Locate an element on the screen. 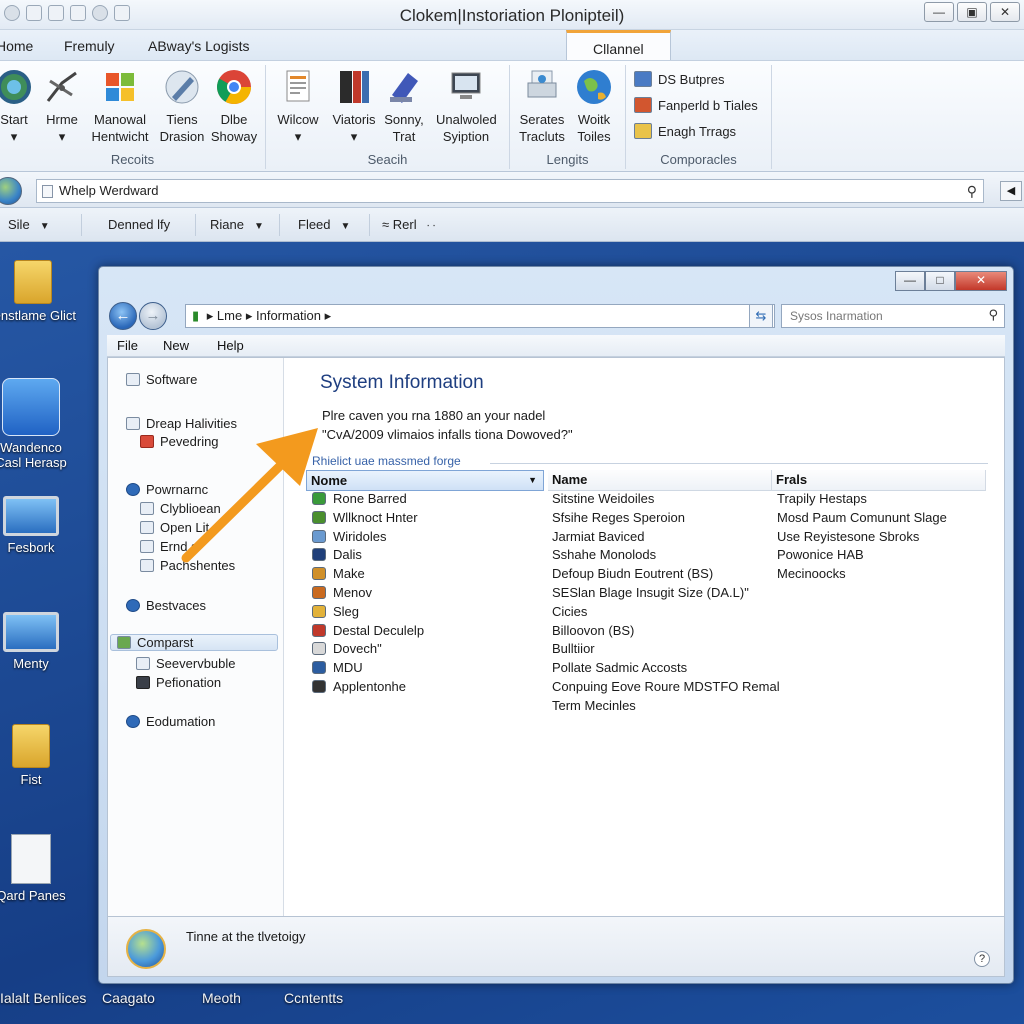  back-arrow-icon: ◀ is located at coordinates (1011, 191).